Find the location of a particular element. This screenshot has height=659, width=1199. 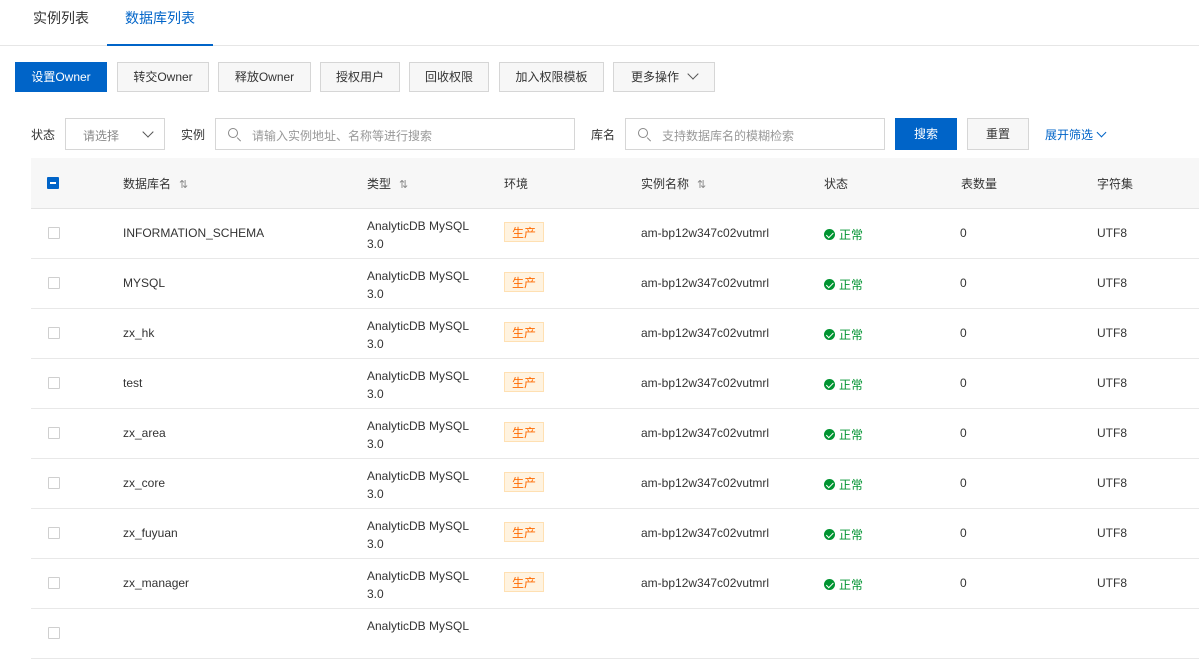

select-all-checkbox is located at coordinates (53, 183).